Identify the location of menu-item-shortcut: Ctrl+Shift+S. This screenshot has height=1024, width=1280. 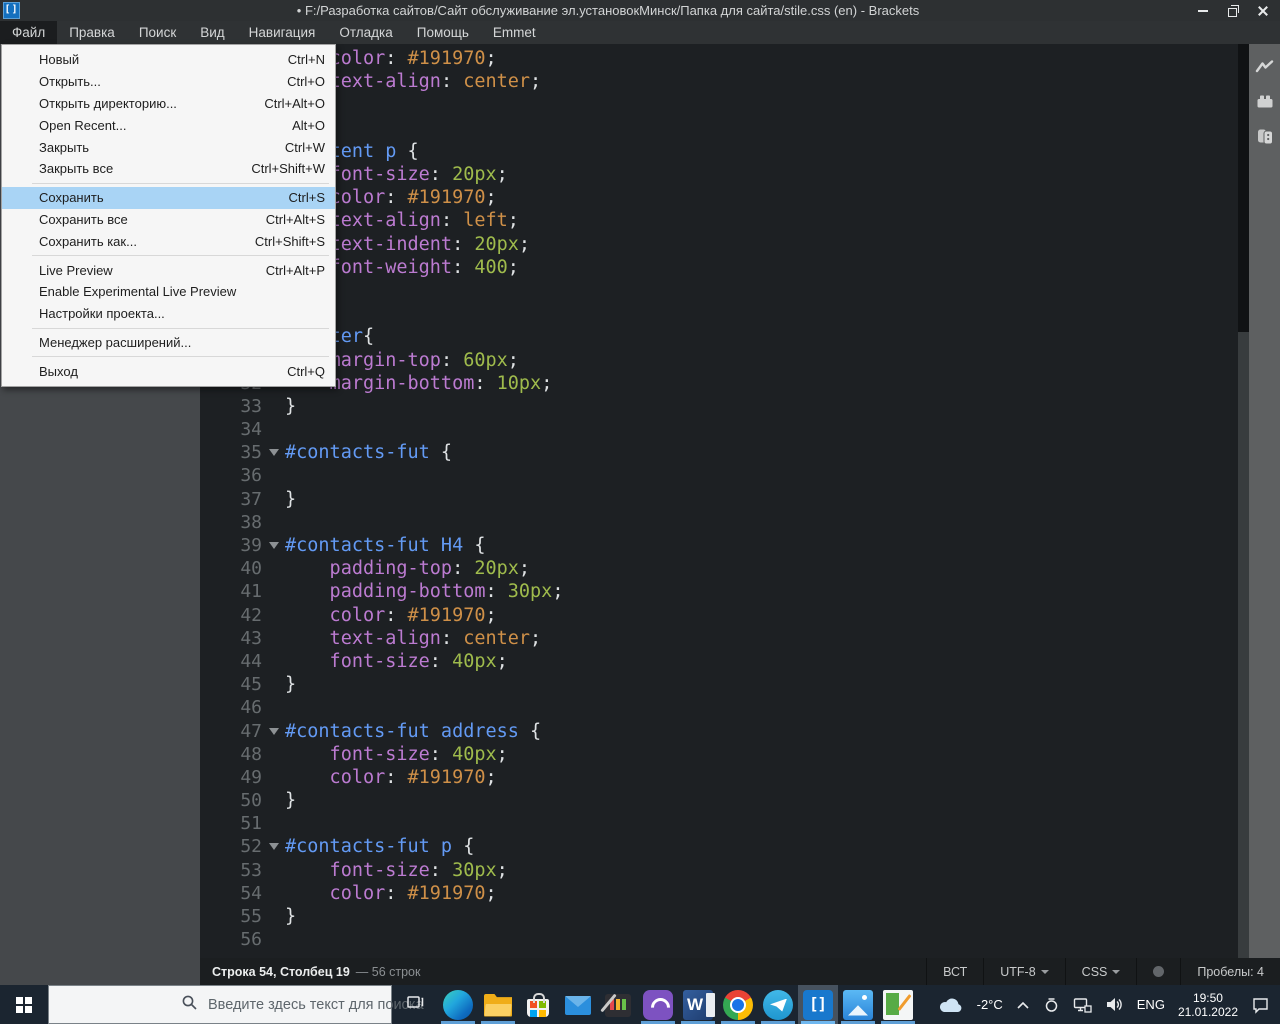
(289, 241).